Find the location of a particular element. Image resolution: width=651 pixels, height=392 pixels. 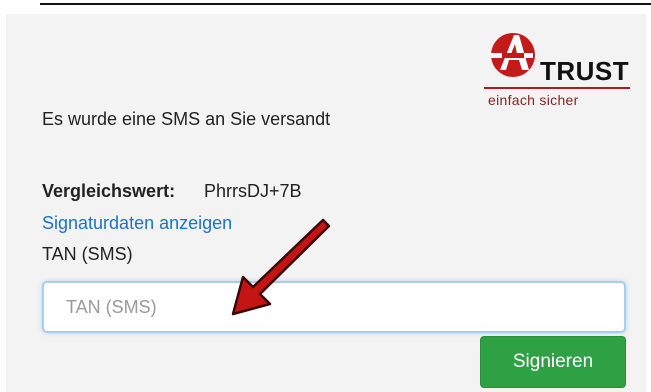

sign-button: Signieren is located at coordinates (553, 362).